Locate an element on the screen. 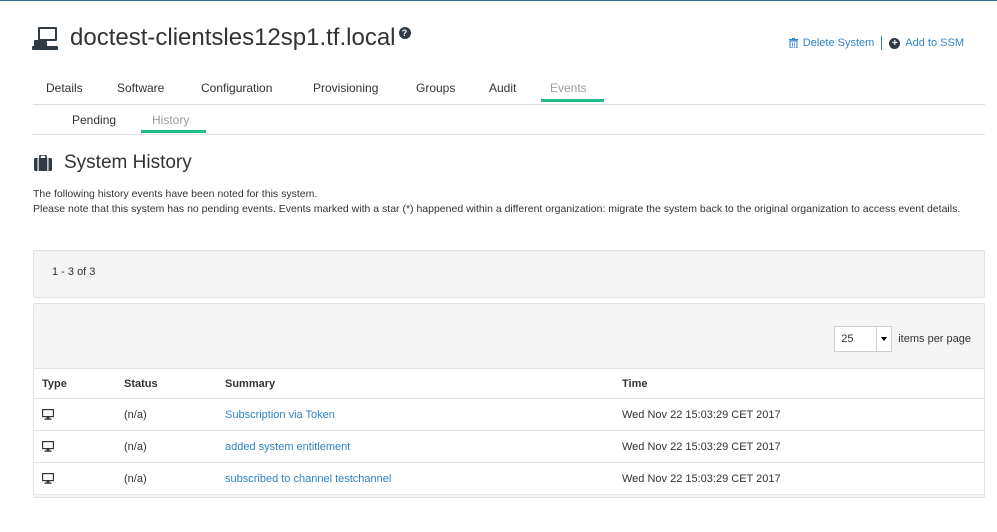 The image size is (997, 532). system-icon is located at coordinates (45, 38).